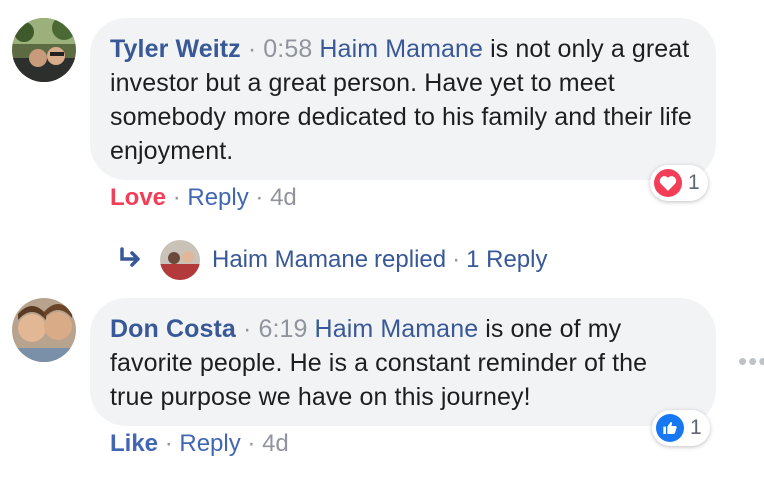 This screenshot has width=764, height=478. What do you see at coordinates (410, 259) in the screenshot?
I see `replied-label: replied` at bounding box center [410, 259].